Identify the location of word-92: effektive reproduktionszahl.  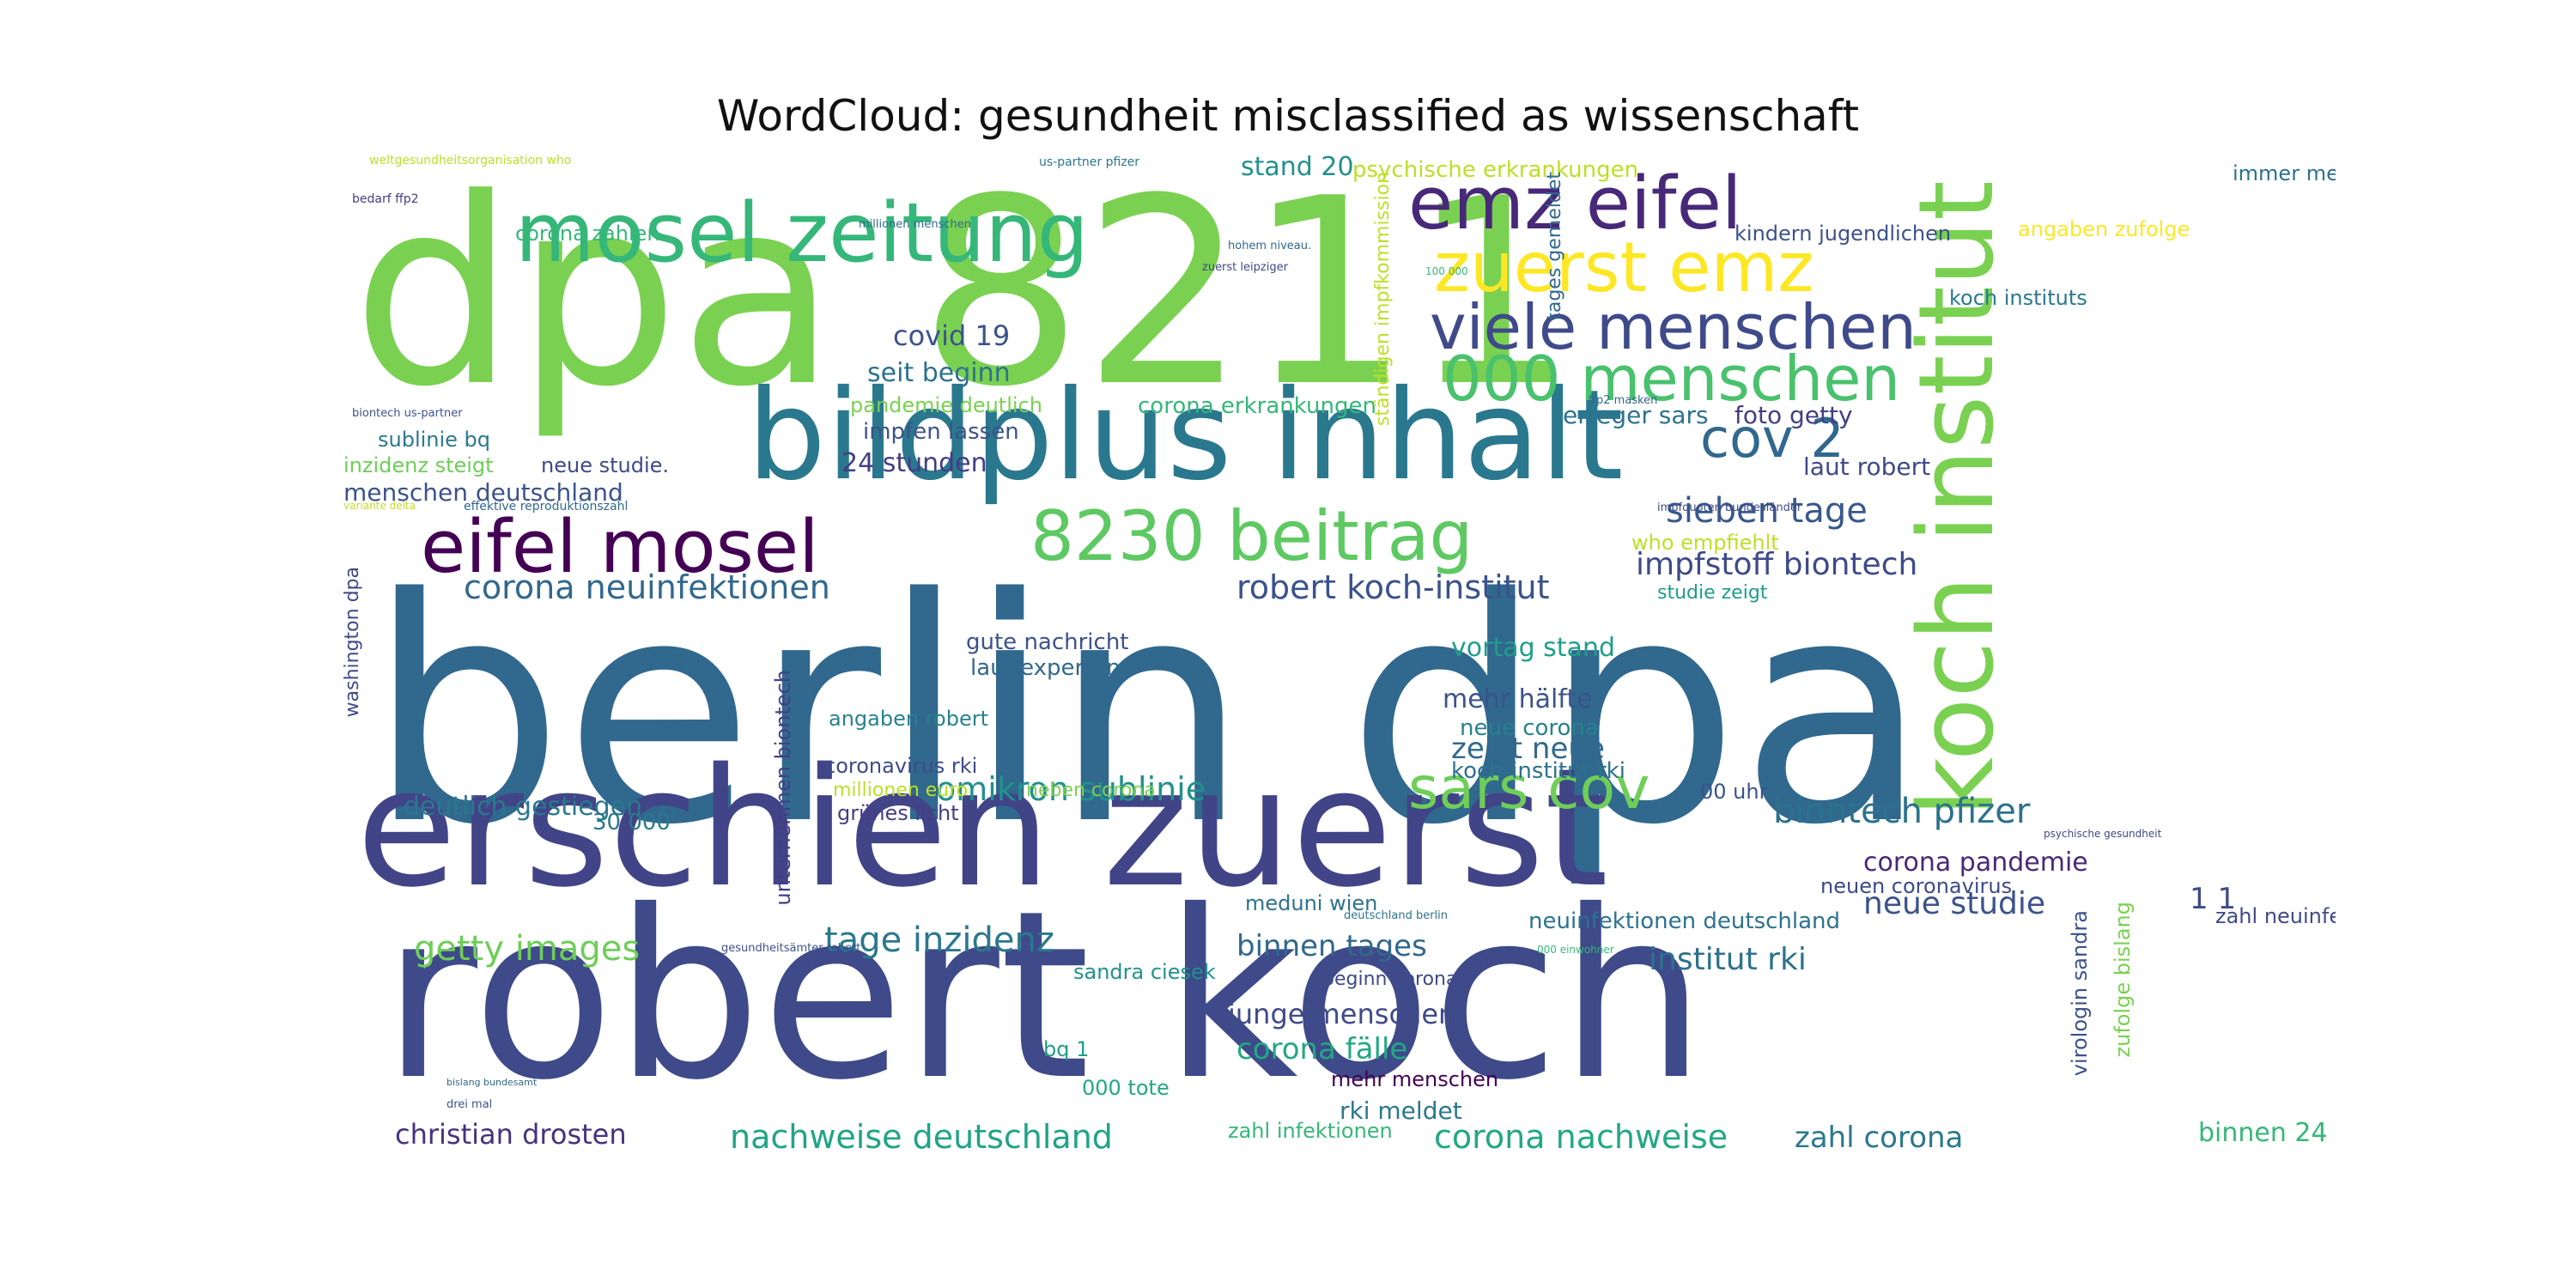
(546, 507).